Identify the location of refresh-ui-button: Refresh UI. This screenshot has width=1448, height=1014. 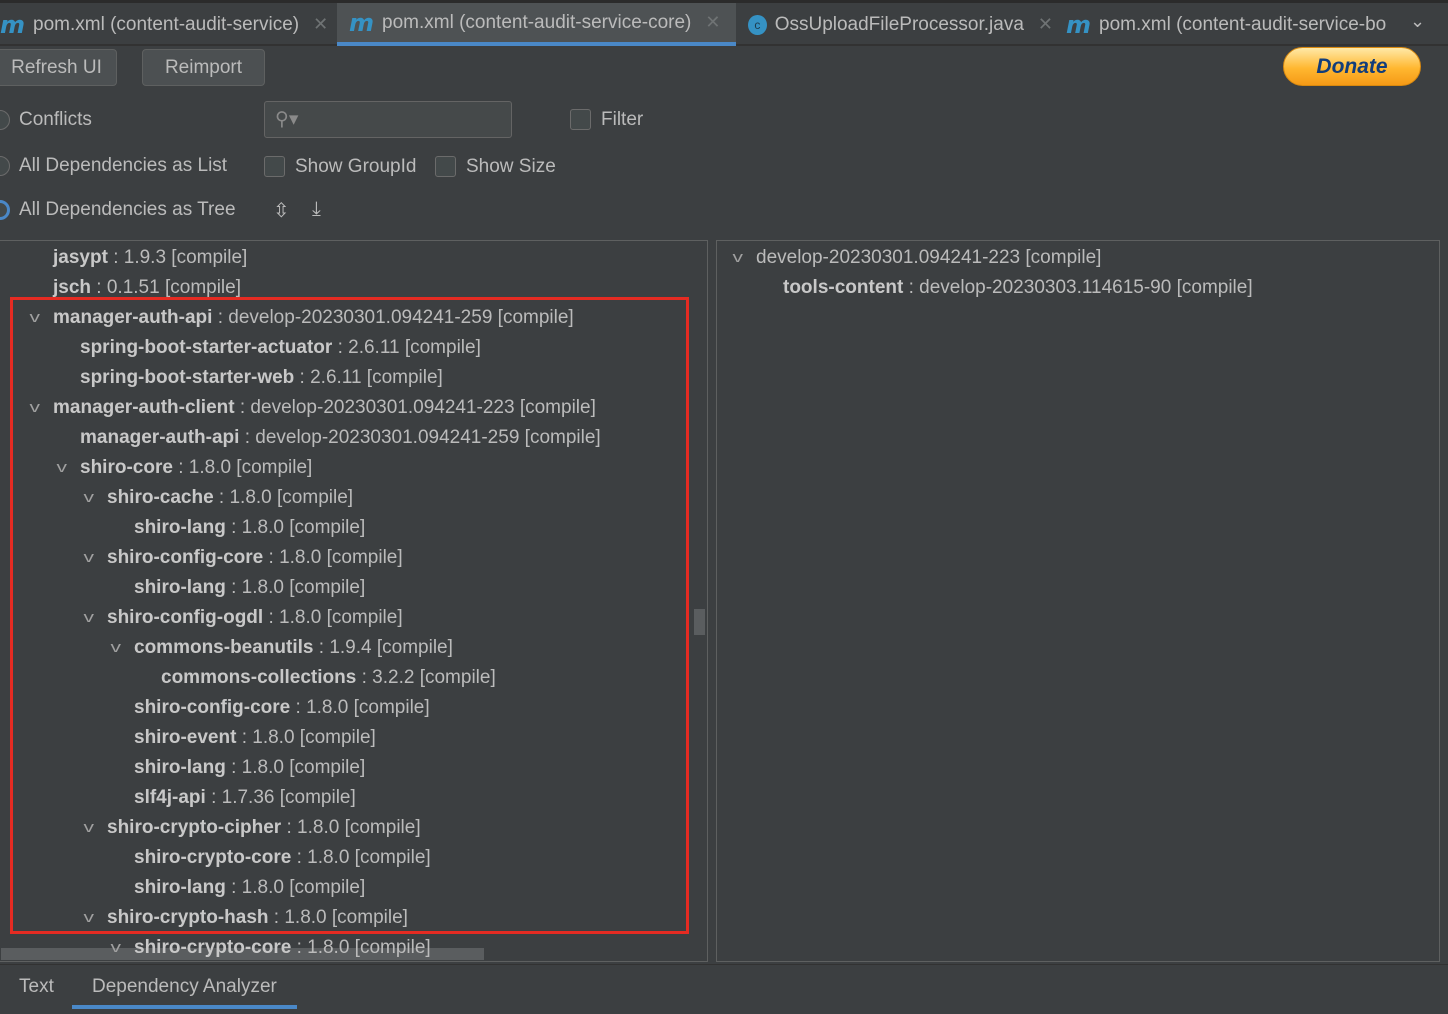
(58, 67).